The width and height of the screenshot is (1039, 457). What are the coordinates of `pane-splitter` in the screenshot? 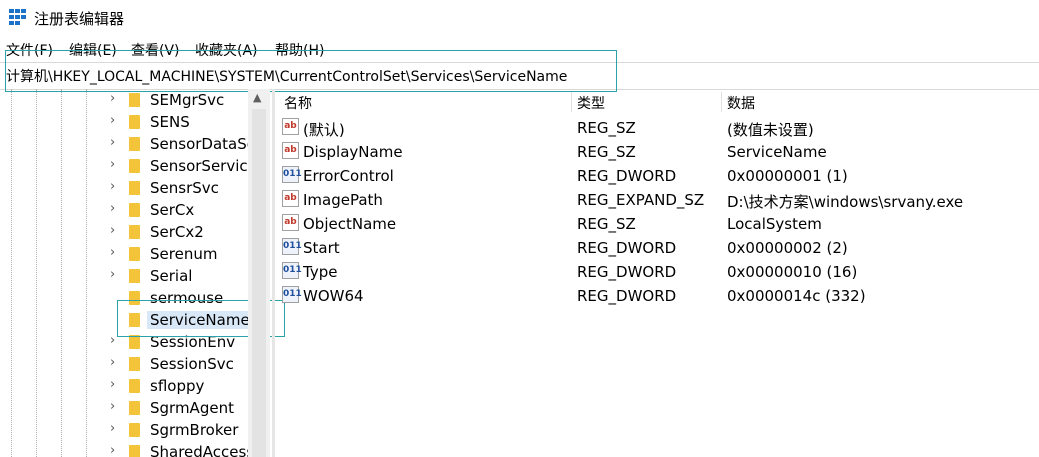 It's located at (273, 273).